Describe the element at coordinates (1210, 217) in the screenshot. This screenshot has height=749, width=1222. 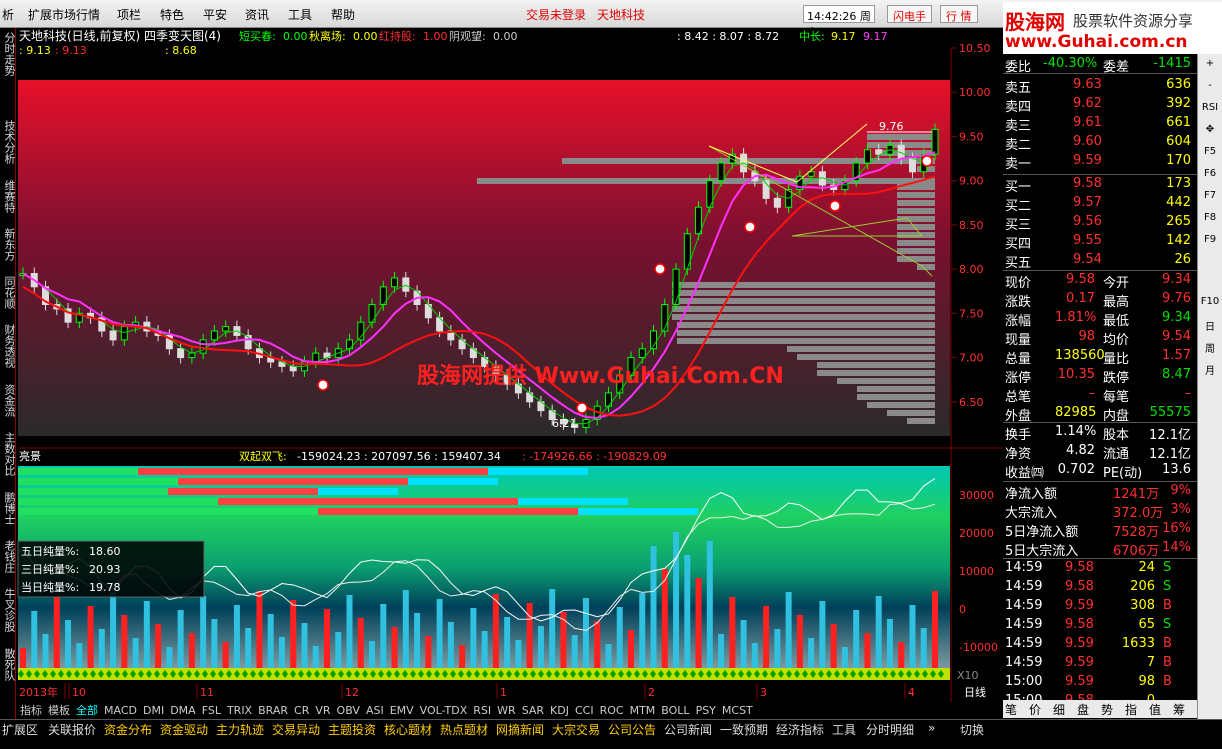
I see `toolbar-button: F8` at that location.